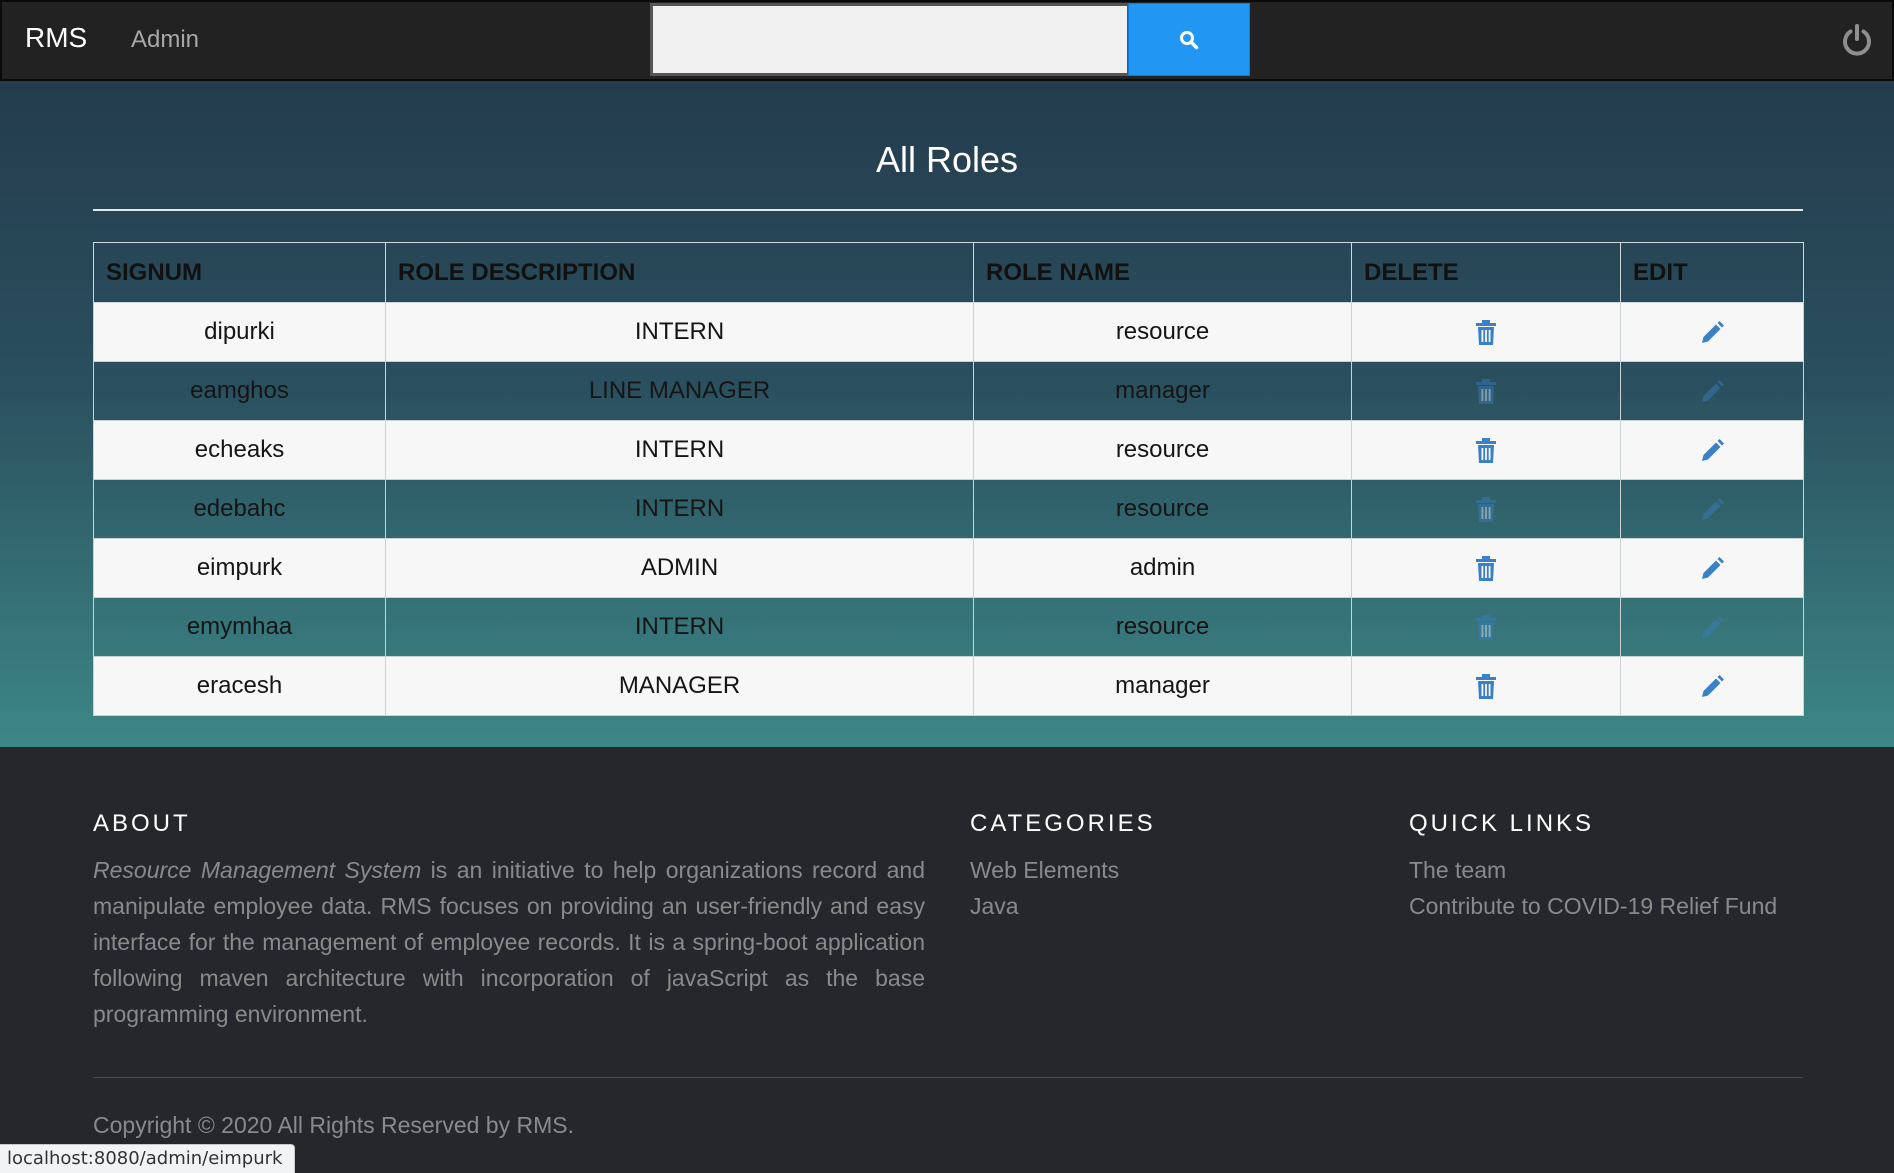 The height and width of the screenshot is (1173, 1894). Describe the element at coordinates (679, 568) in the screenshot. I see `cell-role-description: ADMIN` at that location.